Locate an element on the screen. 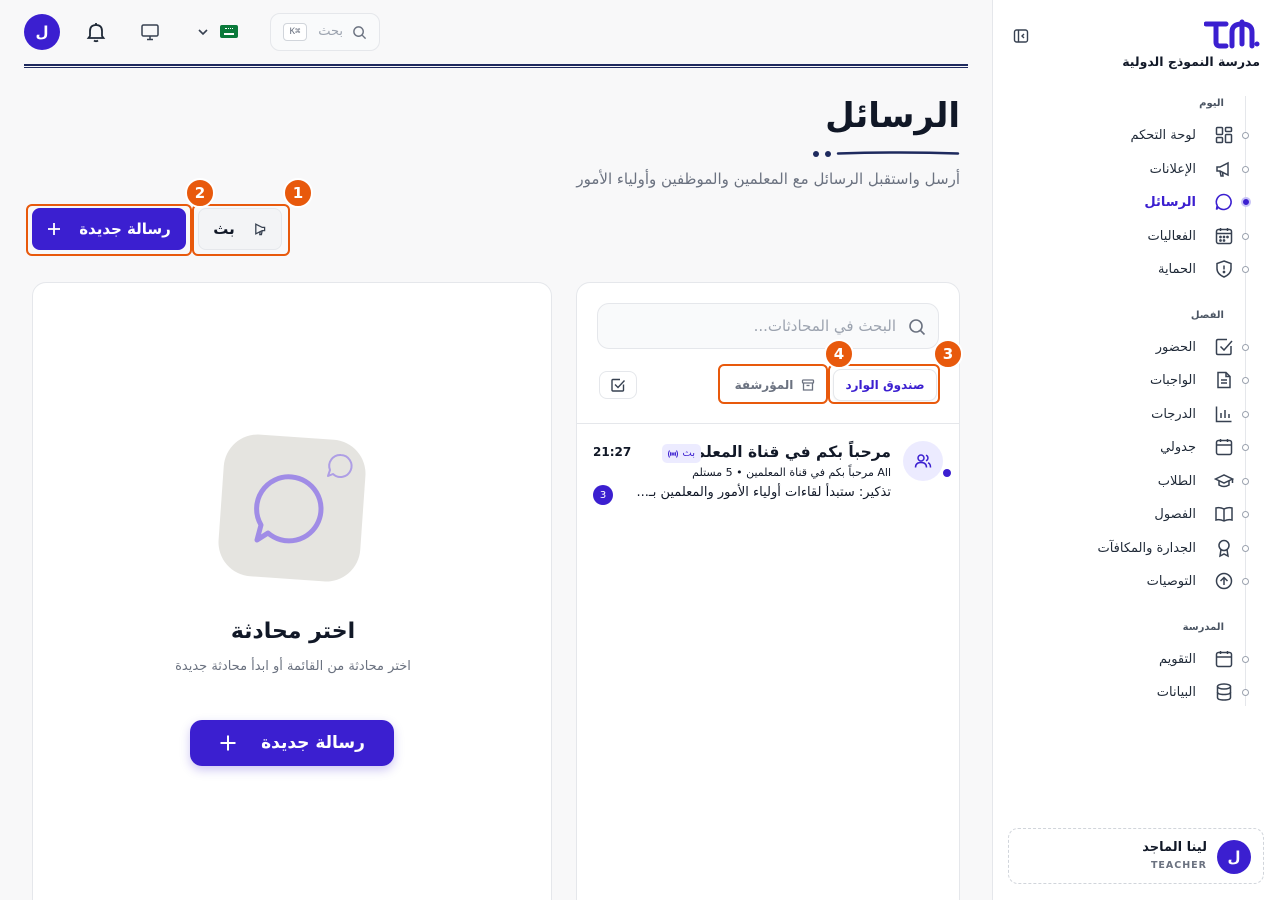 This screenshot has height=900, width=1280. header-divider is located at coordinates (496, 66).